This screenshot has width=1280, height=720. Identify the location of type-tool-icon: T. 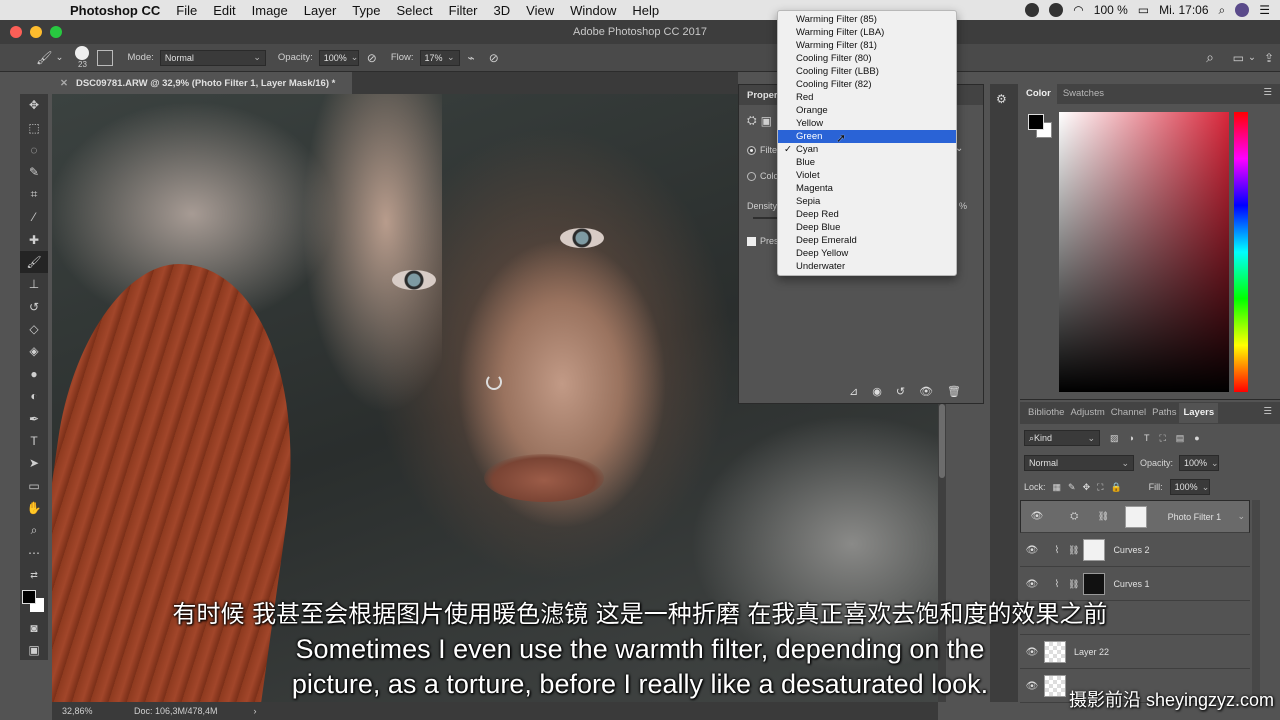
(34, 441).